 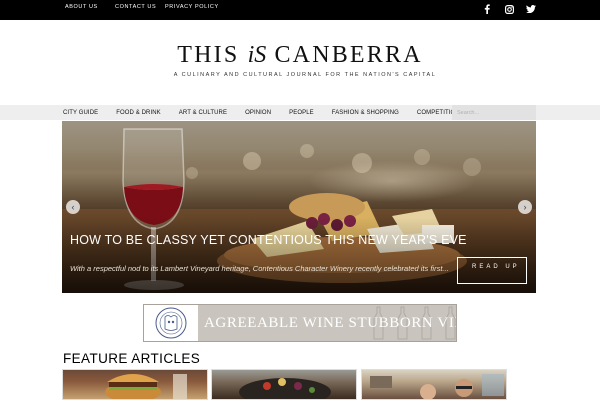 What do you see at coordinates (208, 55) in the screenshot?
I see `logo-this: THIS` at bounding box center [208, 55].